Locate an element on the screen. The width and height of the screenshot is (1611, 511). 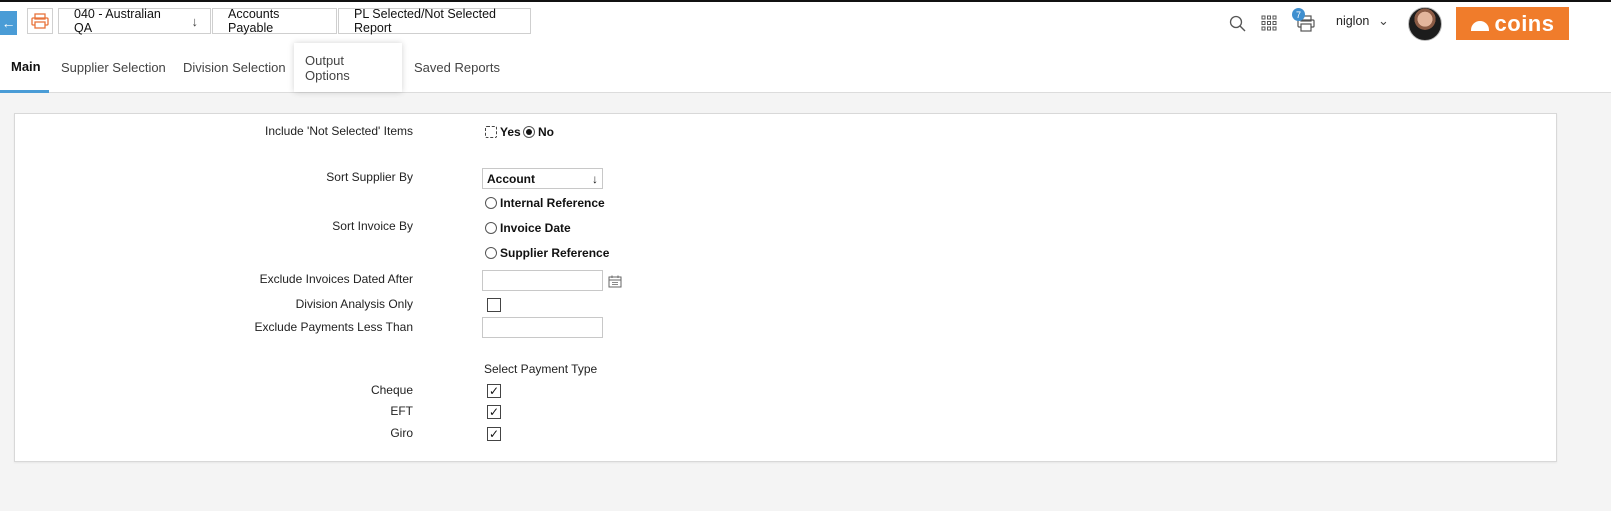
tab-output-options: Output Options is located at coordinates (348, 67).